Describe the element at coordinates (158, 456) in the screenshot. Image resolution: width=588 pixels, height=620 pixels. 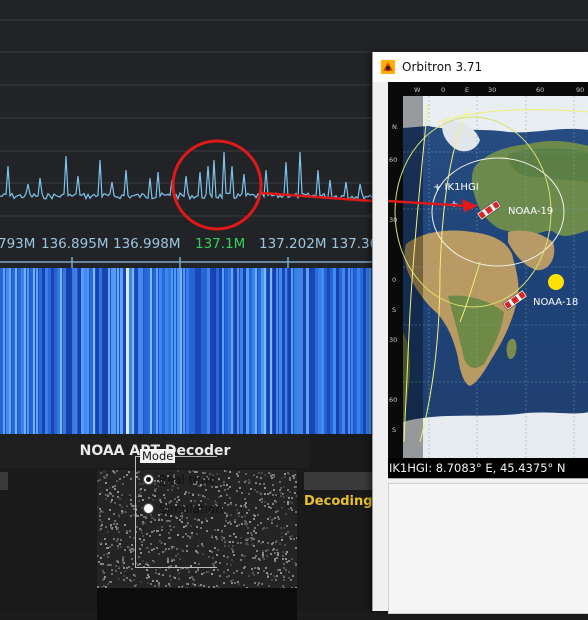
I see `mode-legend: Mode` at that location.